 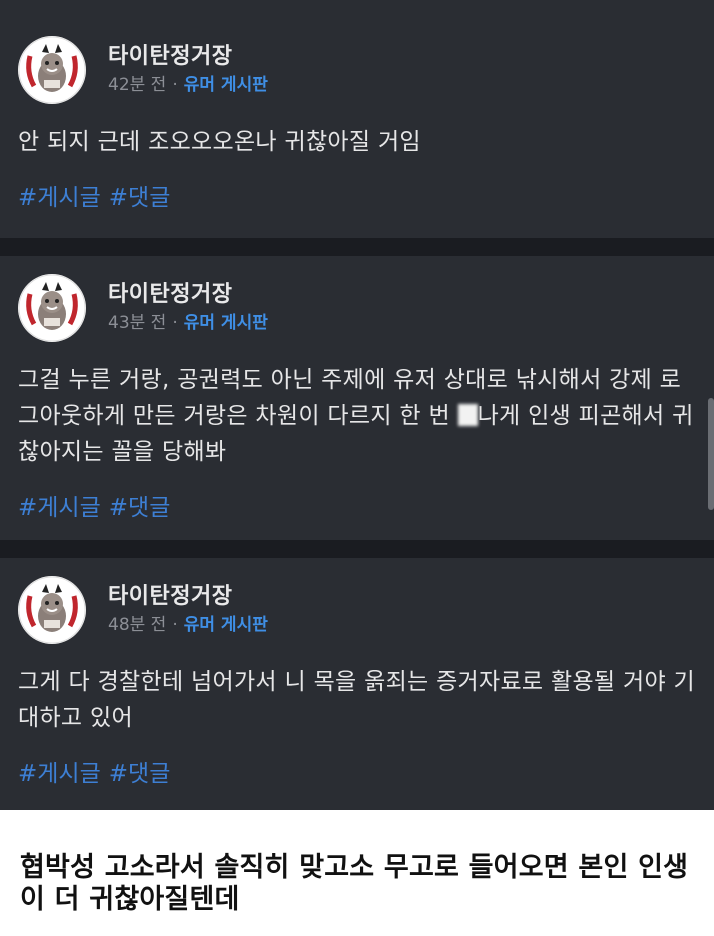 What do you see at coordinates (137, 323) in the screenshot?
I see `comment-time: 43분 전` at bounding box center [137, 323].